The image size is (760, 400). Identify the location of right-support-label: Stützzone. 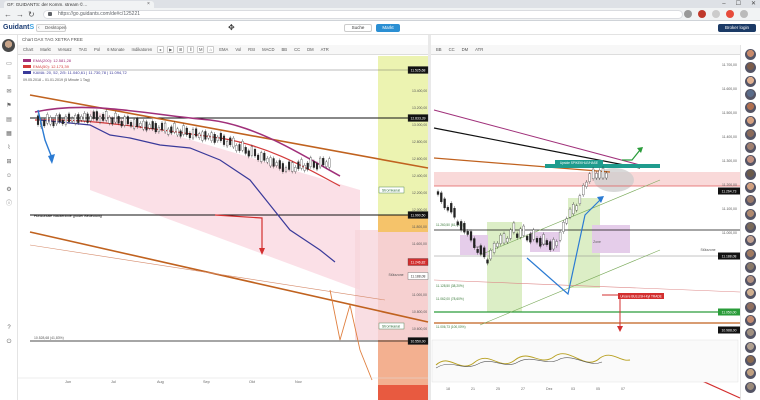
(707, 250).